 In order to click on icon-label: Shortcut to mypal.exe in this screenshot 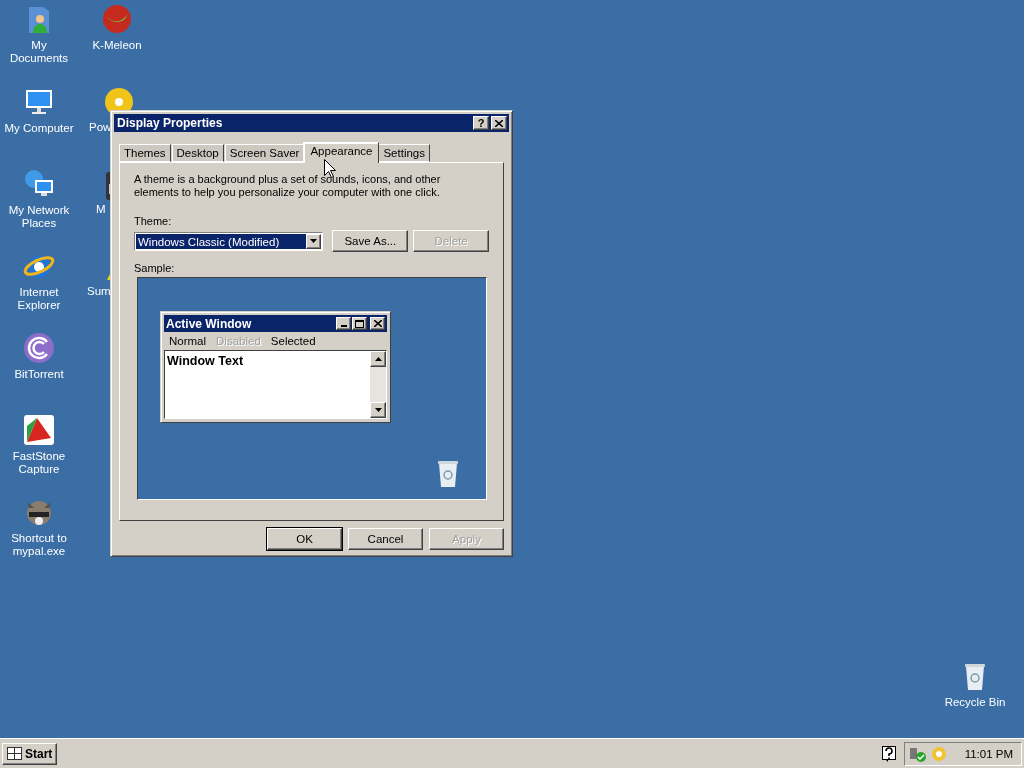, I will do `click(39, 545)`.